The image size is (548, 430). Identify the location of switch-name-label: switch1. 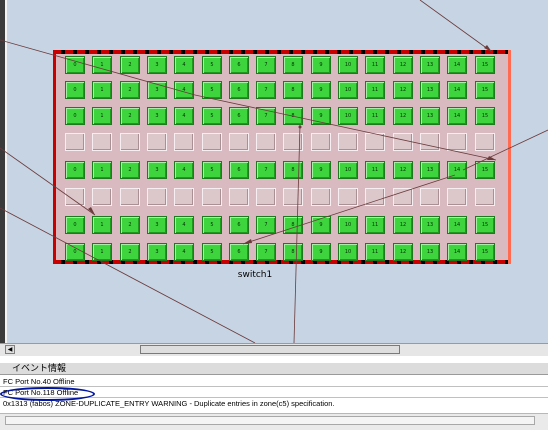
(255, 275).